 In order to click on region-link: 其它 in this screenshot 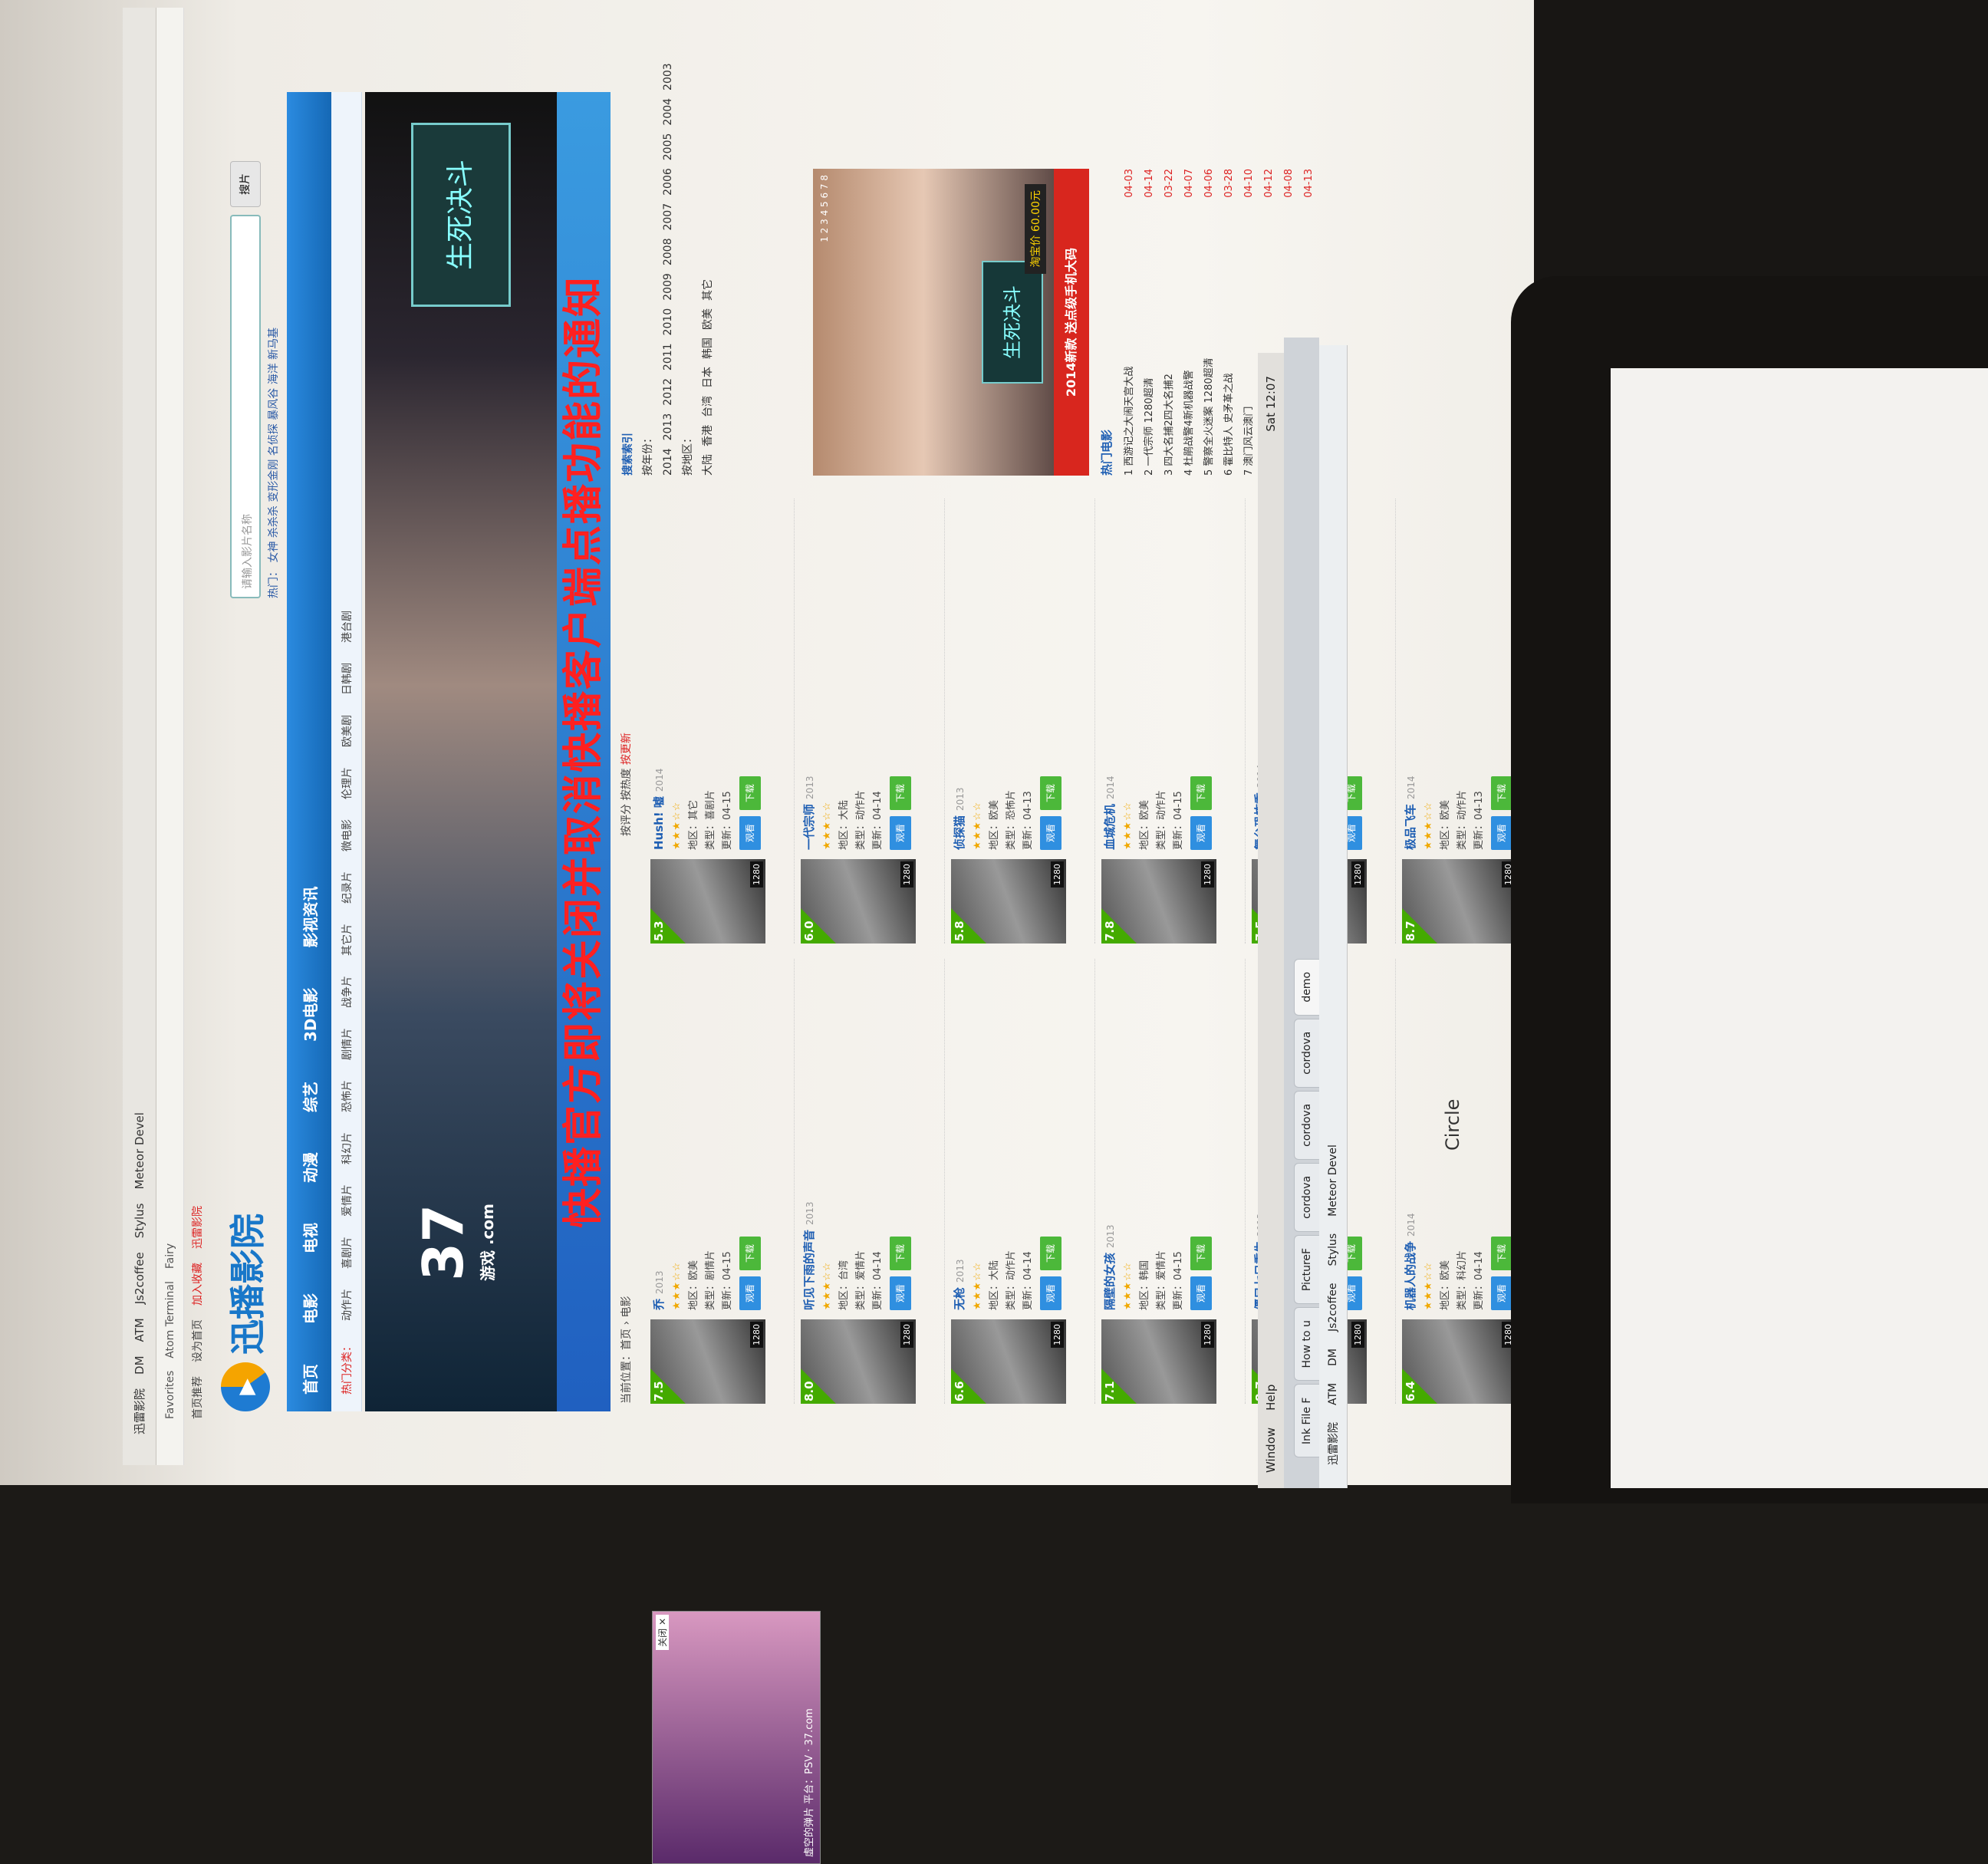, I will do `click(708, 290)`.